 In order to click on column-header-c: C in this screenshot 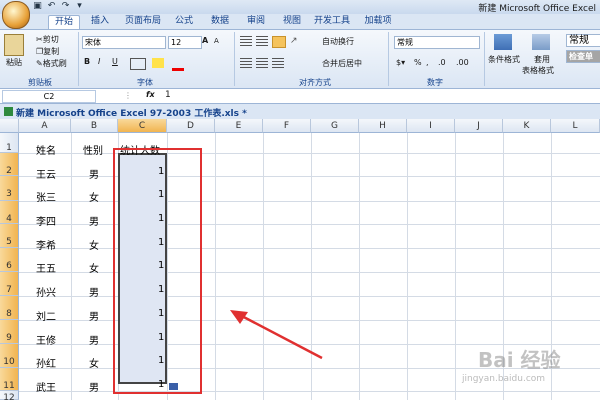, I will do `click(142, 126)`.